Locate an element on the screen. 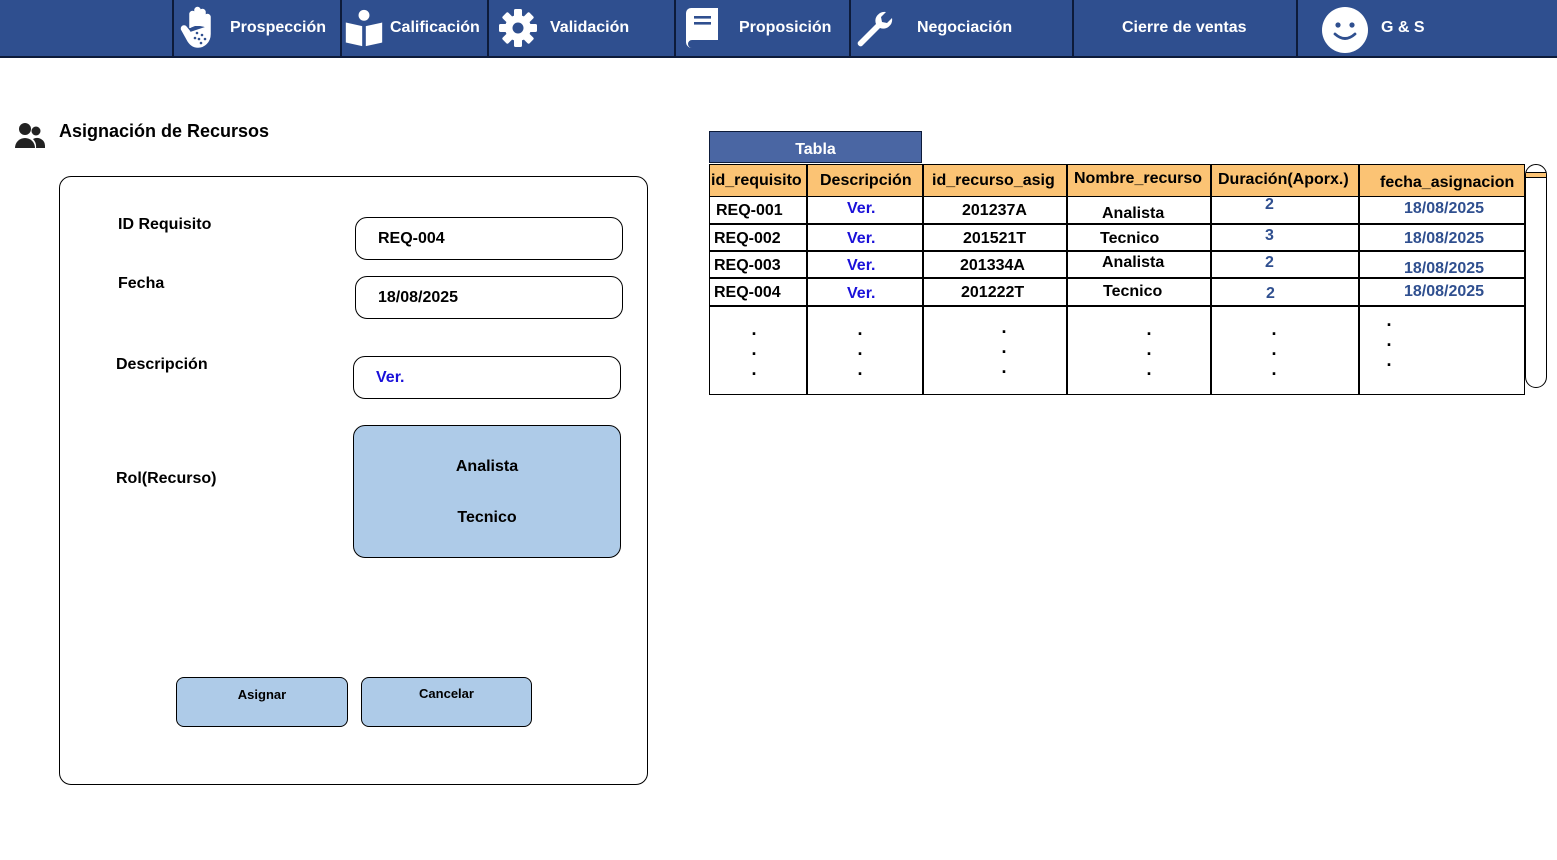  nav-label: Negociación is located at coordinates (965, 27).